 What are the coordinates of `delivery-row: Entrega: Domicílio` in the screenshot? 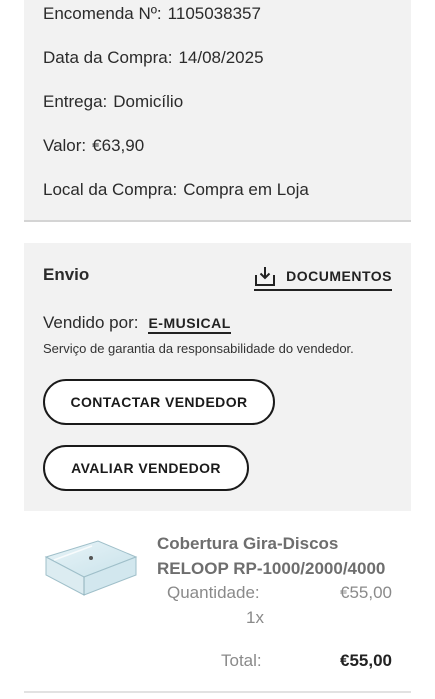 It's located at (113, 102).